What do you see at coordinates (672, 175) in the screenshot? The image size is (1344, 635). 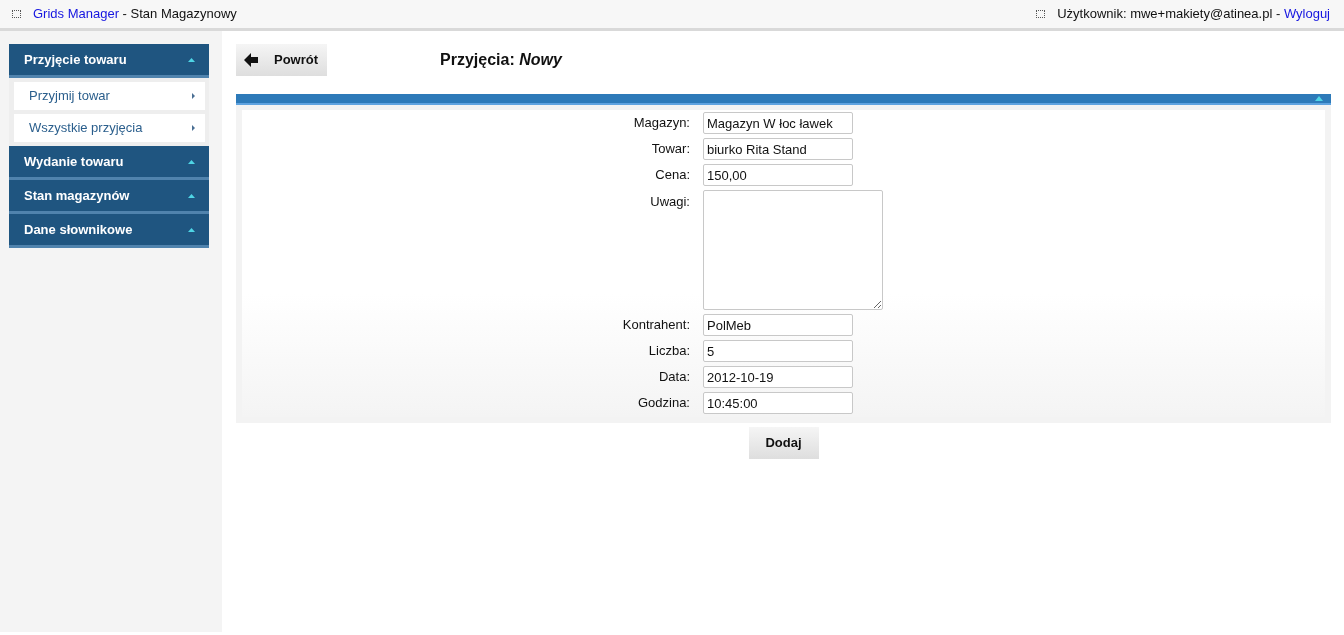 I see `field-label: Cena:` at bounding box center [672, 175].